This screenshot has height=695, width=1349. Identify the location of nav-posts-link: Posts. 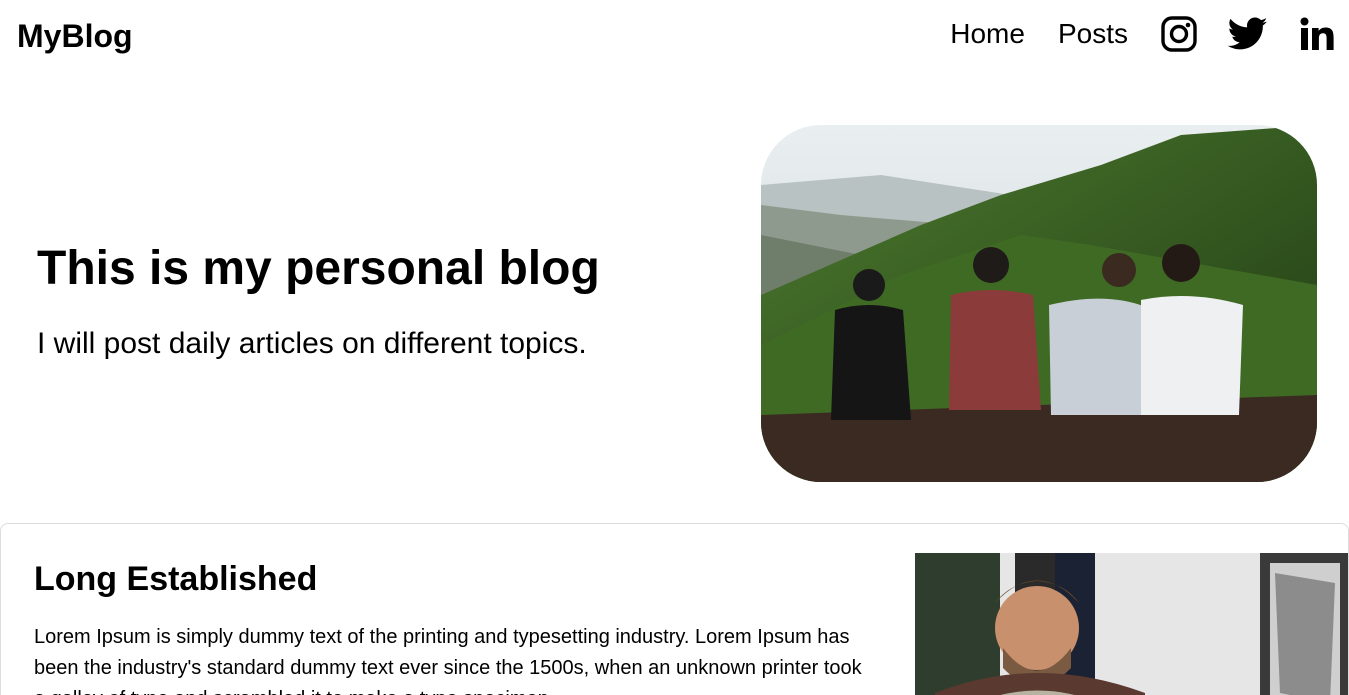
(1093, 34).